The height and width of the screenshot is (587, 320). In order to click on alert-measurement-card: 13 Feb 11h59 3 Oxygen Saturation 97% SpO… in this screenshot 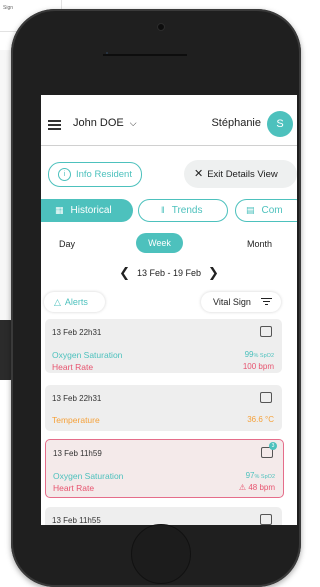, I will do `click(164, 468)`.